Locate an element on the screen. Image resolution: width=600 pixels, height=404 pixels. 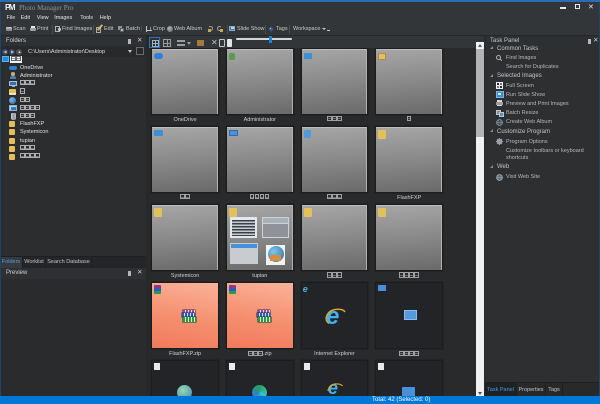
svg-text: e is located at coordinates (332, 316).